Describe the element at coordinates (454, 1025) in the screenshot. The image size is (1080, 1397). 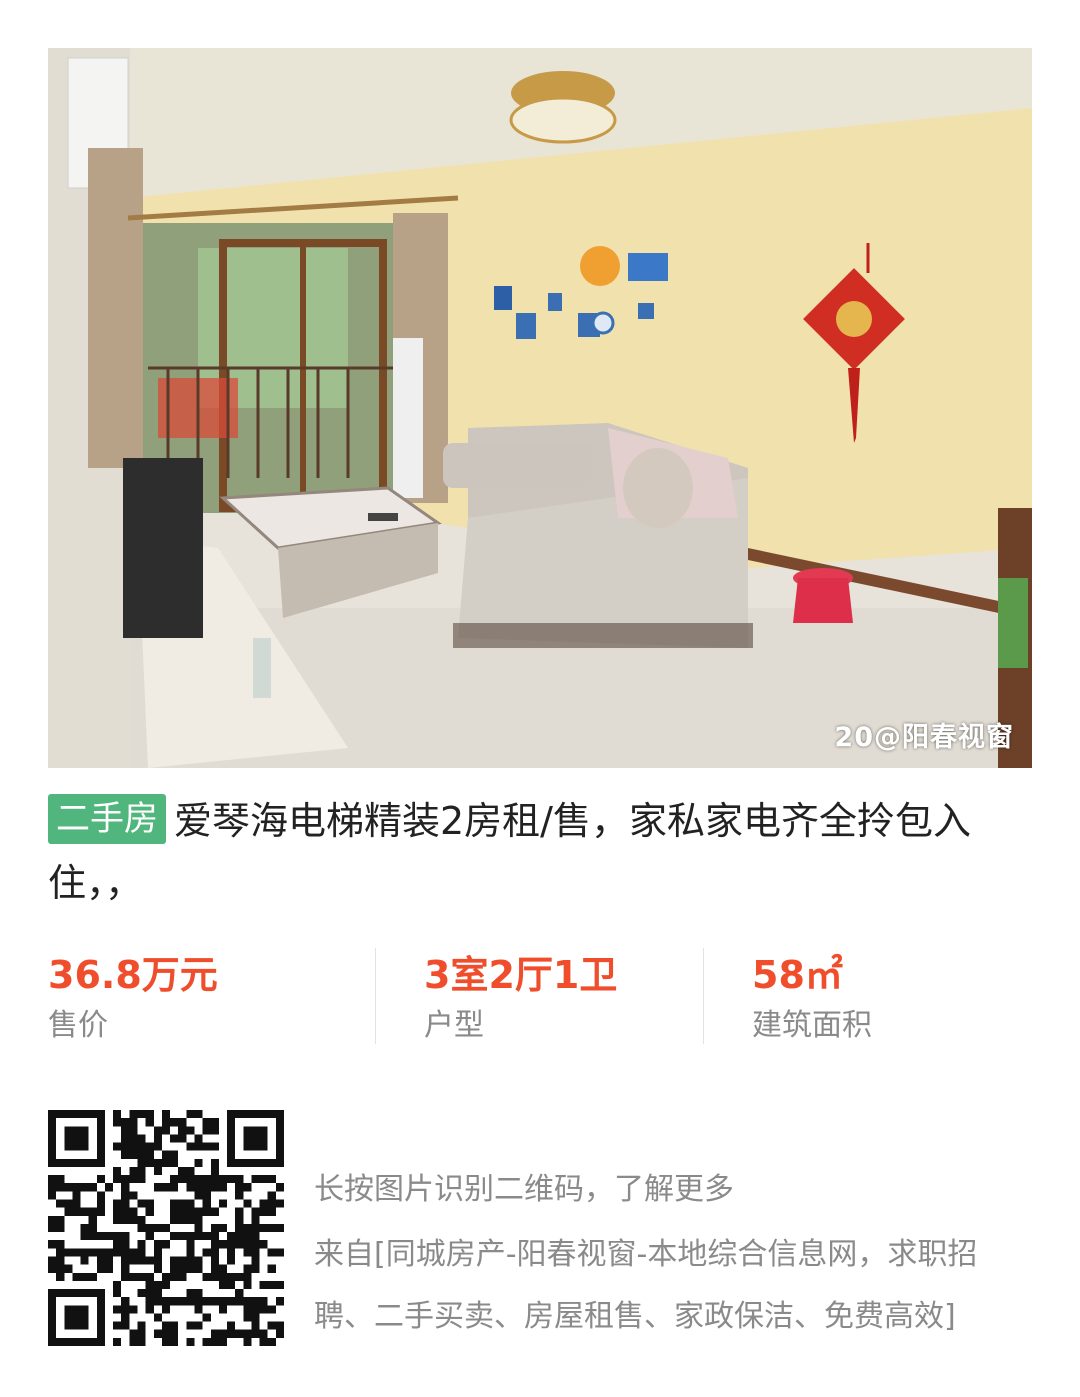
I see `layout-label: 户型` at that location.